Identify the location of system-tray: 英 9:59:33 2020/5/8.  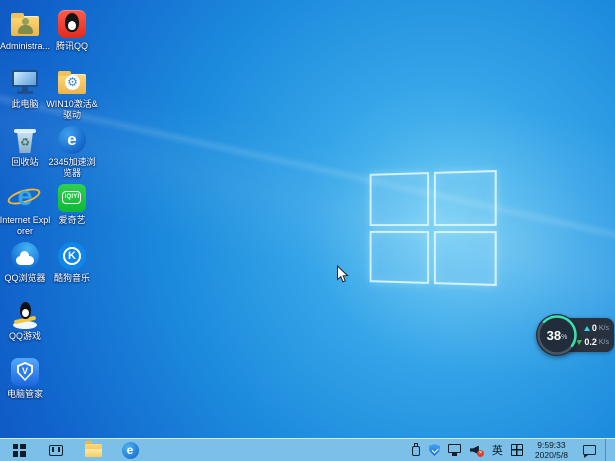
(513, 449).